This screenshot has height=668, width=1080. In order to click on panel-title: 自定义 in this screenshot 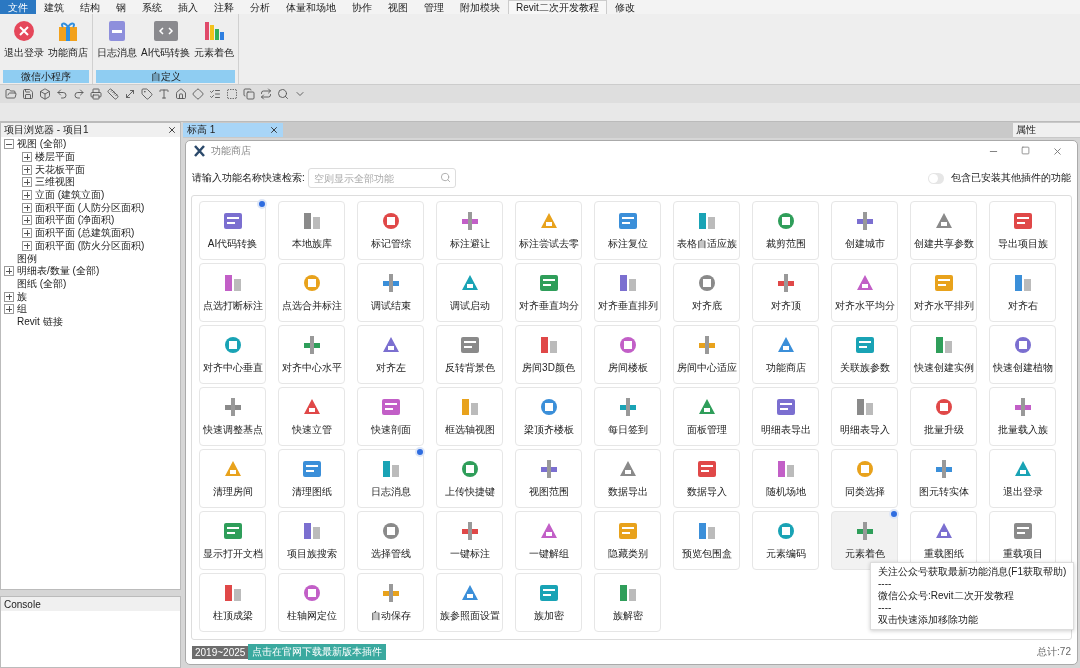, I will do `click(166, 76)`.